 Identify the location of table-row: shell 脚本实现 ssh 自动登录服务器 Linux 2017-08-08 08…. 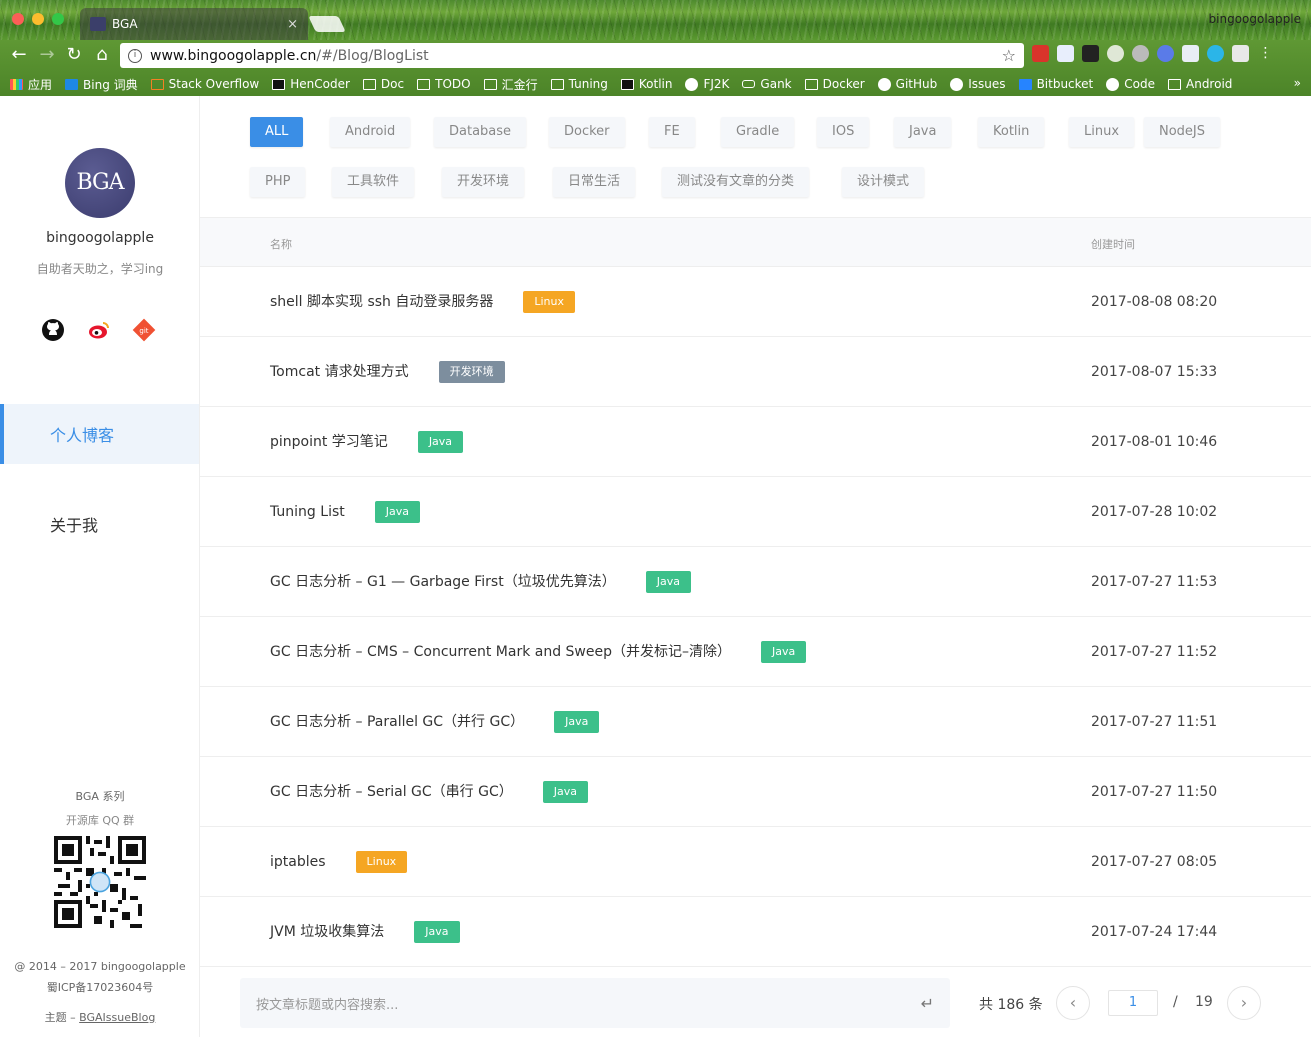
(755, 302).